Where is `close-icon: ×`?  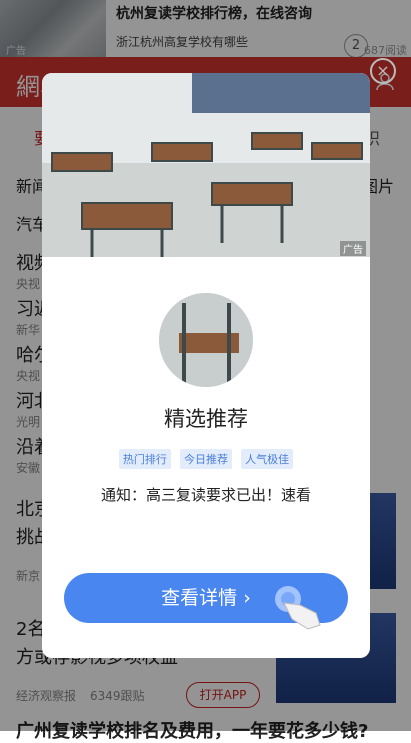 close-icon: × is located at coordinates (383, 71).